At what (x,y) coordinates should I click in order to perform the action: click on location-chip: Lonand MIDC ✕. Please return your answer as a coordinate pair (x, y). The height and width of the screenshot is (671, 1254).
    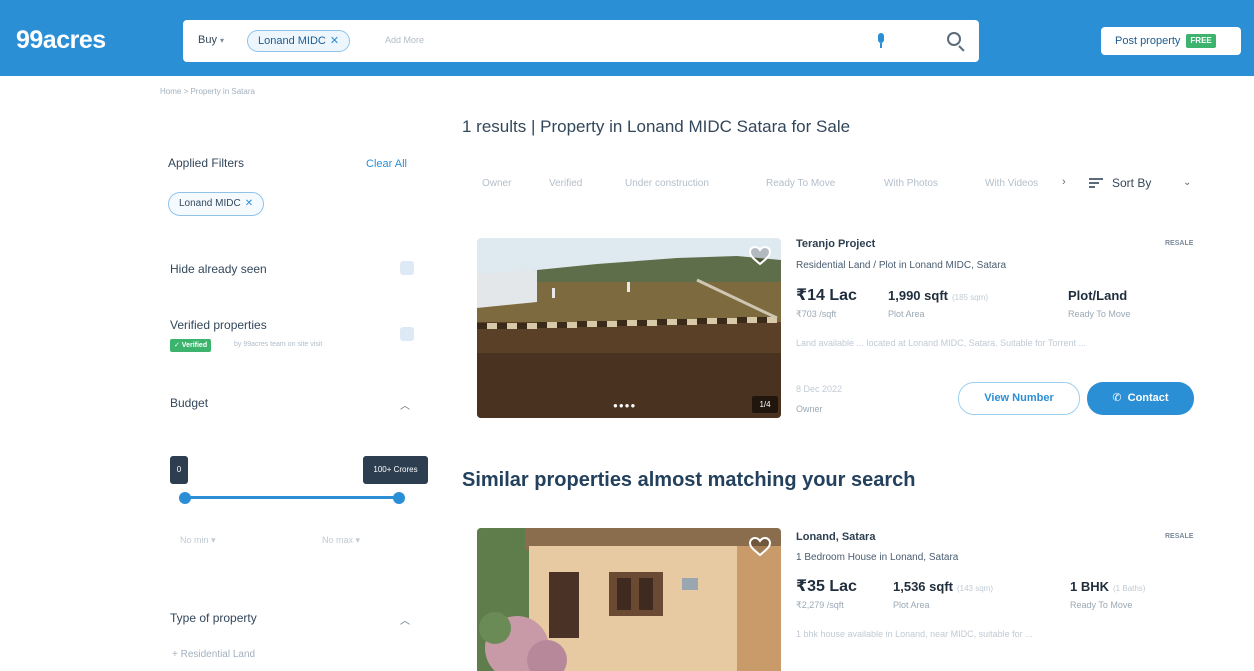
    Looking at the image, I should click on (299, 41).